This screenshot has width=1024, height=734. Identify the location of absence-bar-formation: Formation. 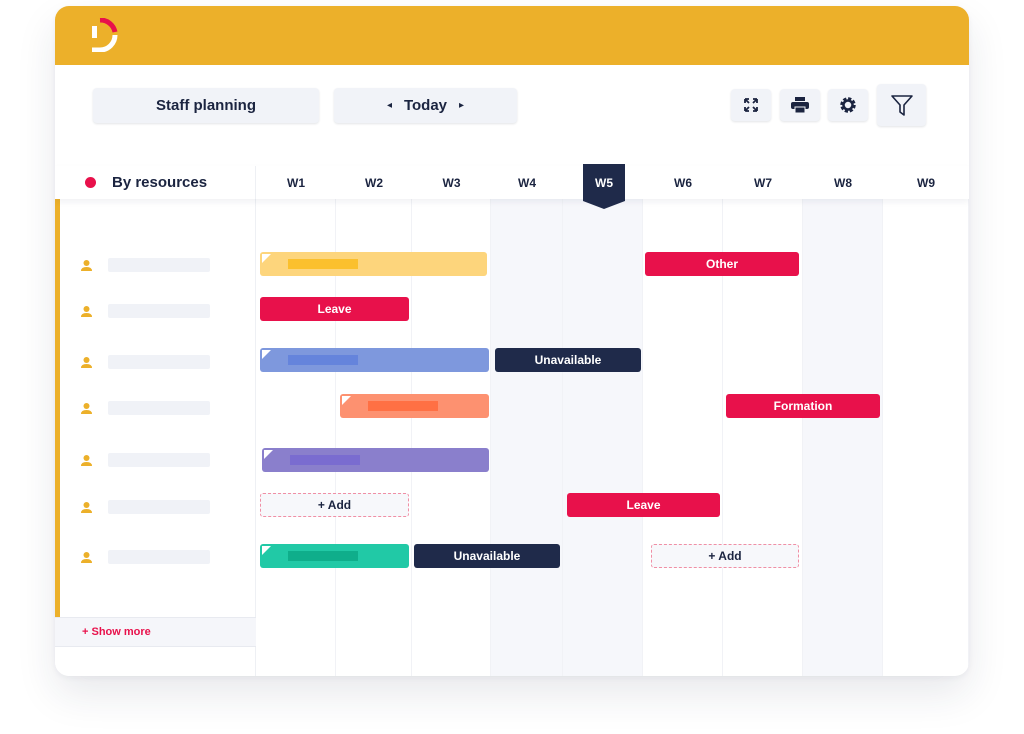
(803, 406).